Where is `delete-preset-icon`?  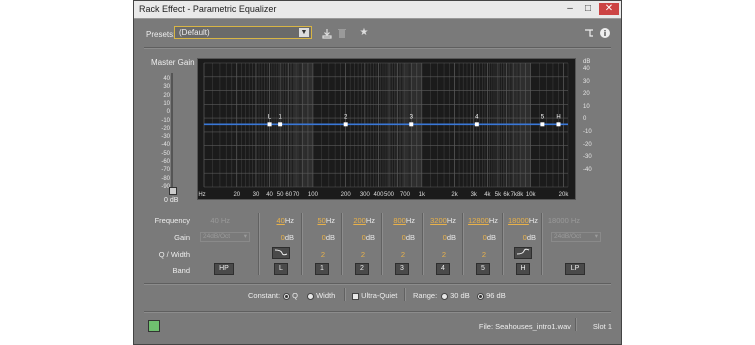
delete-preset-icon is located at coordinates (342, 33).